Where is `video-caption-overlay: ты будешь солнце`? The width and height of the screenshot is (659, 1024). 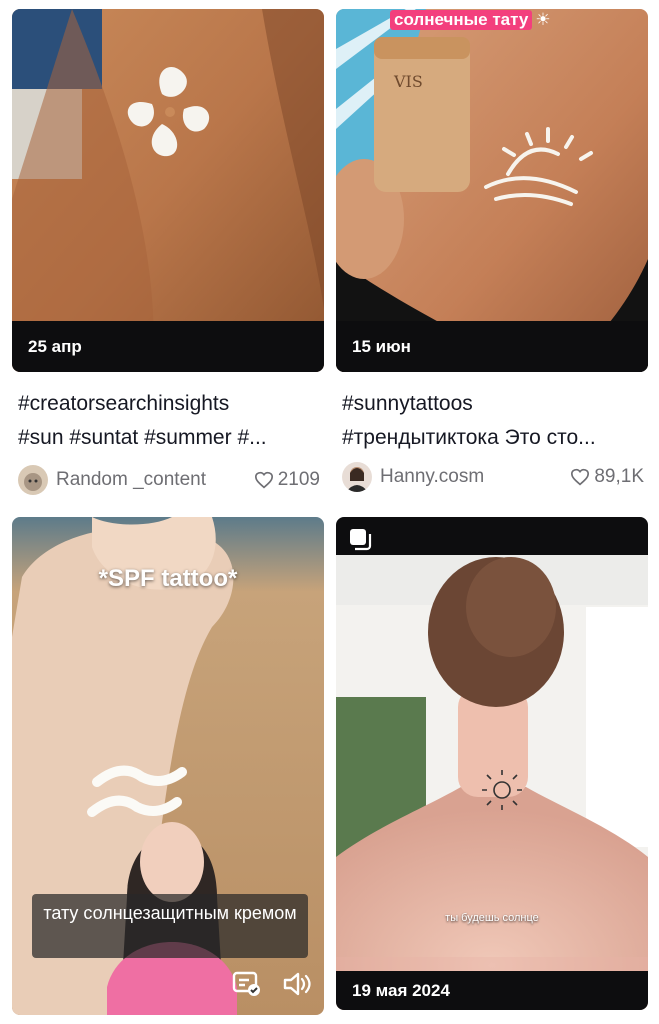 video-caption-overlay: ты будешь солнце is located at coordinates (492, 918).